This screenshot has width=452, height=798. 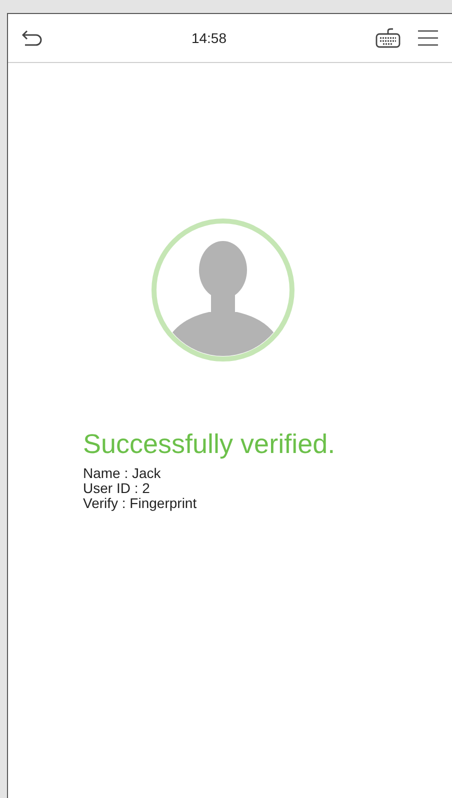 I want to click on user-avatar-icon, so click(x=223, y=290).